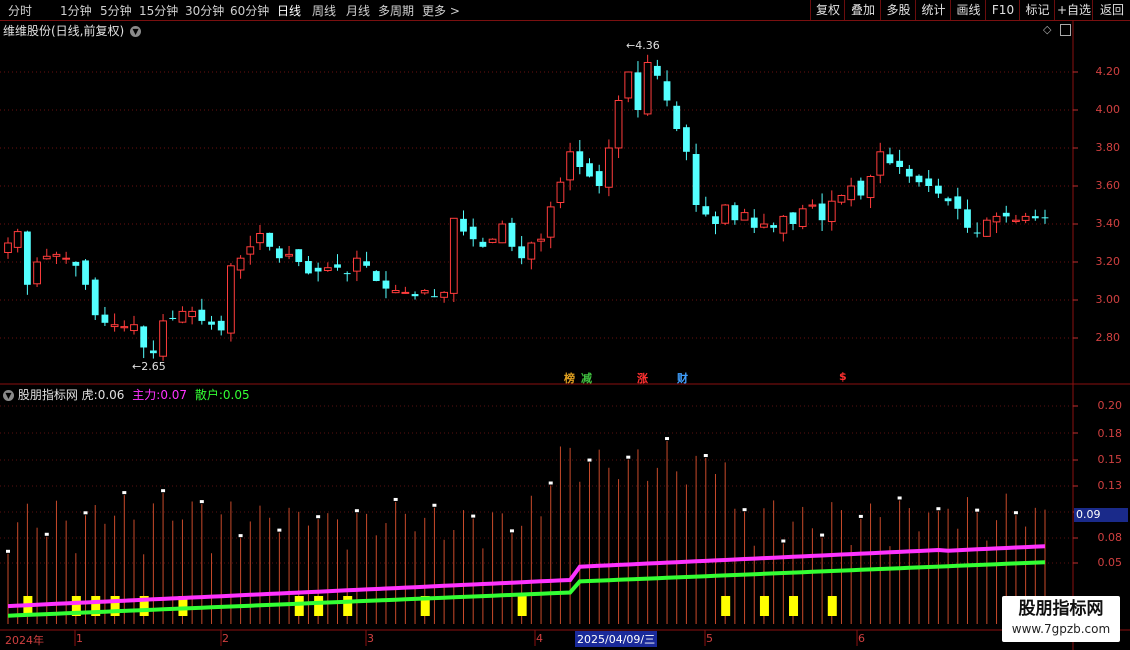  I want to click on signal-tag-reduce: 减, so click(586, 378).